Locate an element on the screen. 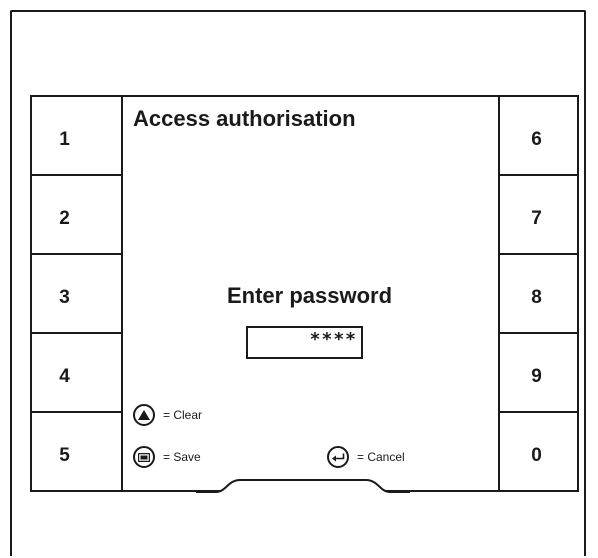  rectangle-icon is located at coordinates (144, 457).